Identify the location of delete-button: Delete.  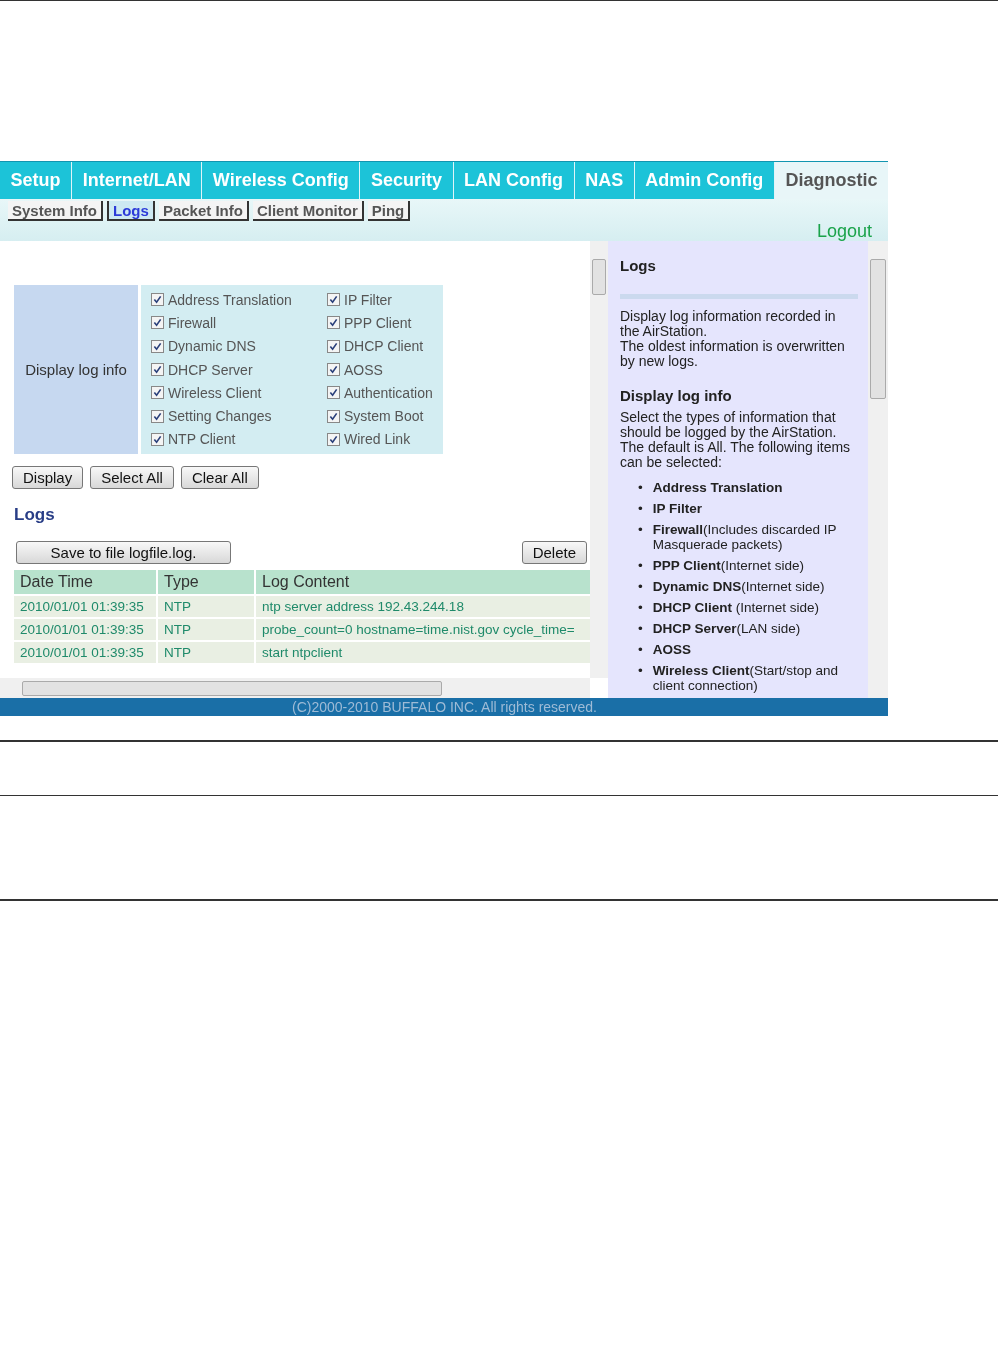
(554, 553).